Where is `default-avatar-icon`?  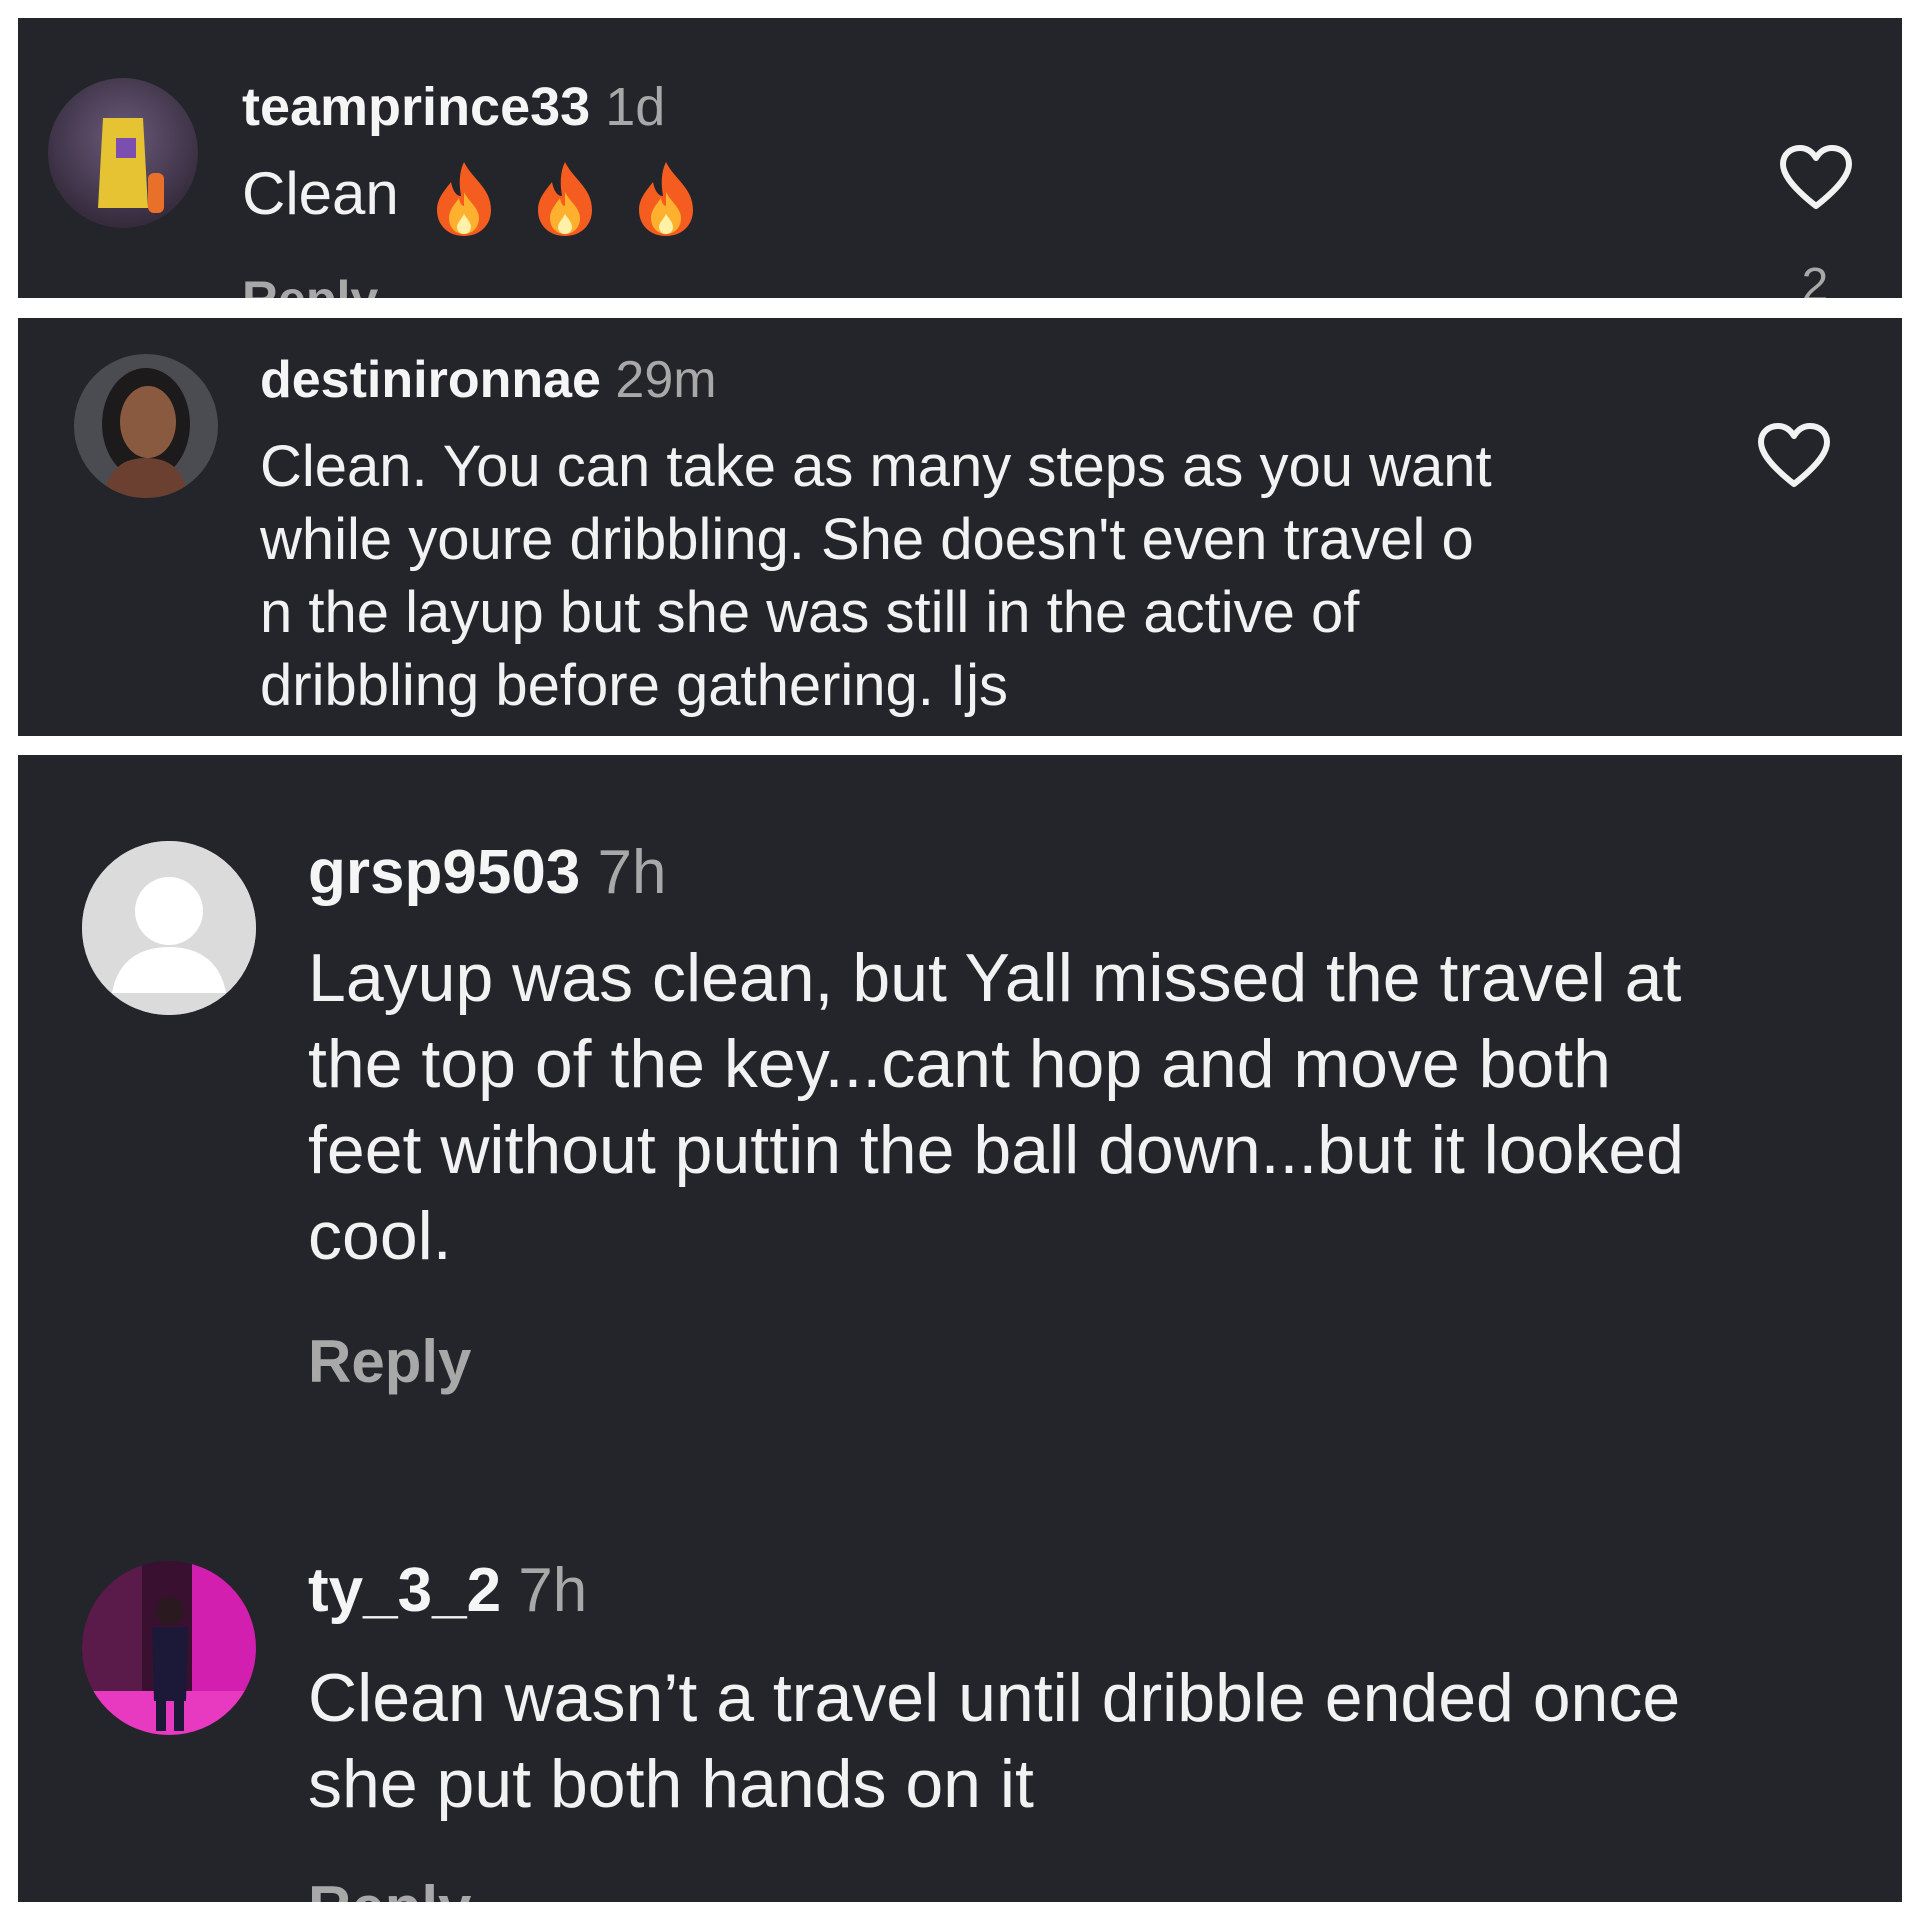 default-avatar-icon is located at coordinates (169, 928).